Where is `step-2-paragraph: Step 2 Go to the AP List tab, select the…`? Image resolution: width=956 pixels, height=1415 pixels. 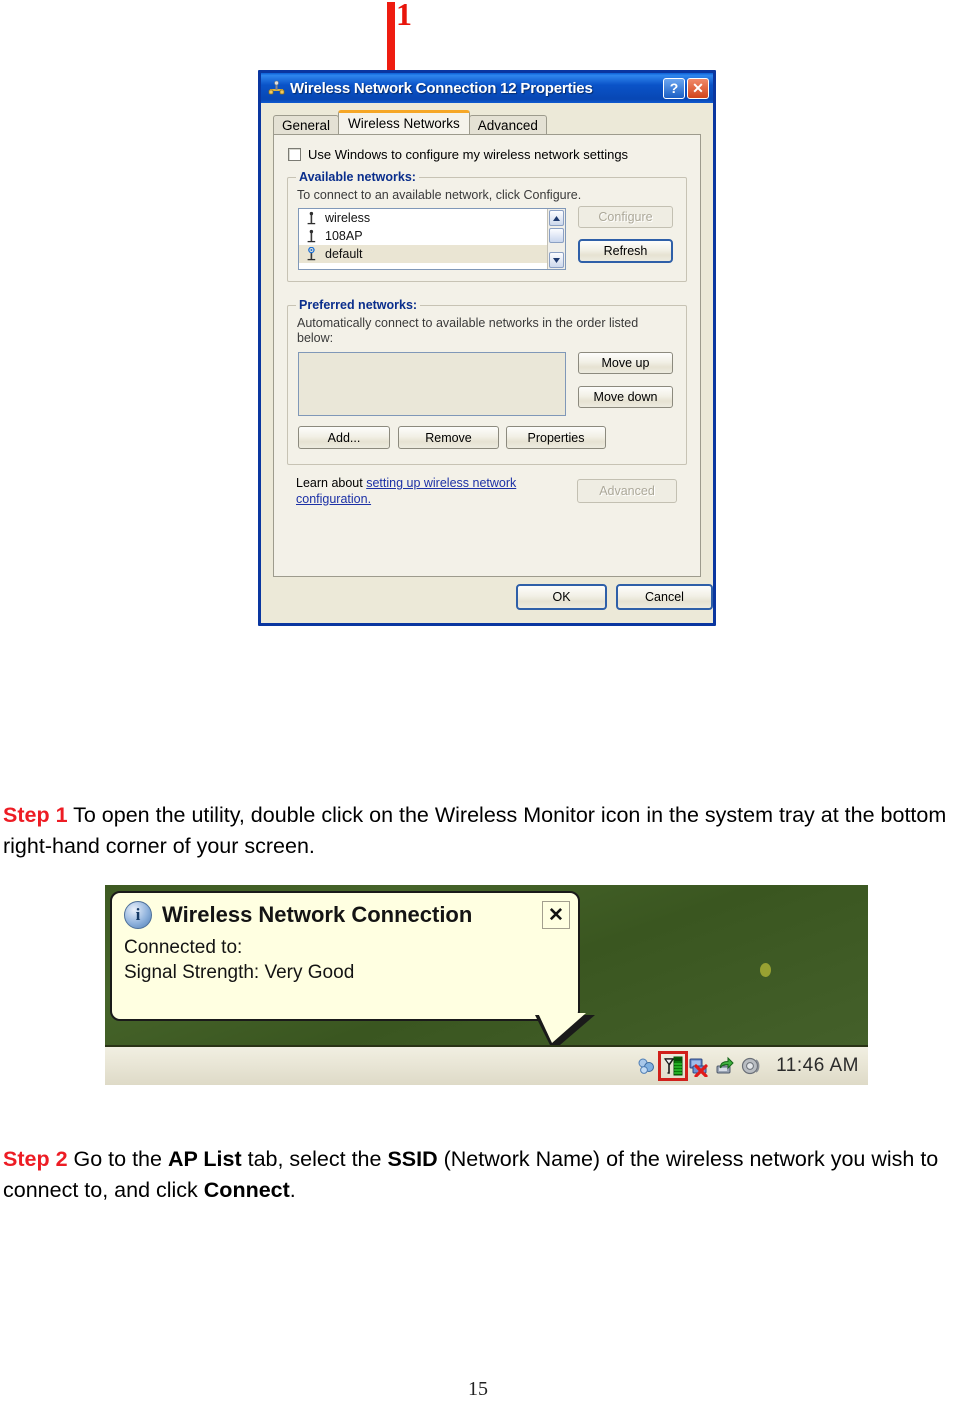
step-2-paragraph: Step 2 Go to the AP List tab, select the… is located at coordinates (478, 1175).